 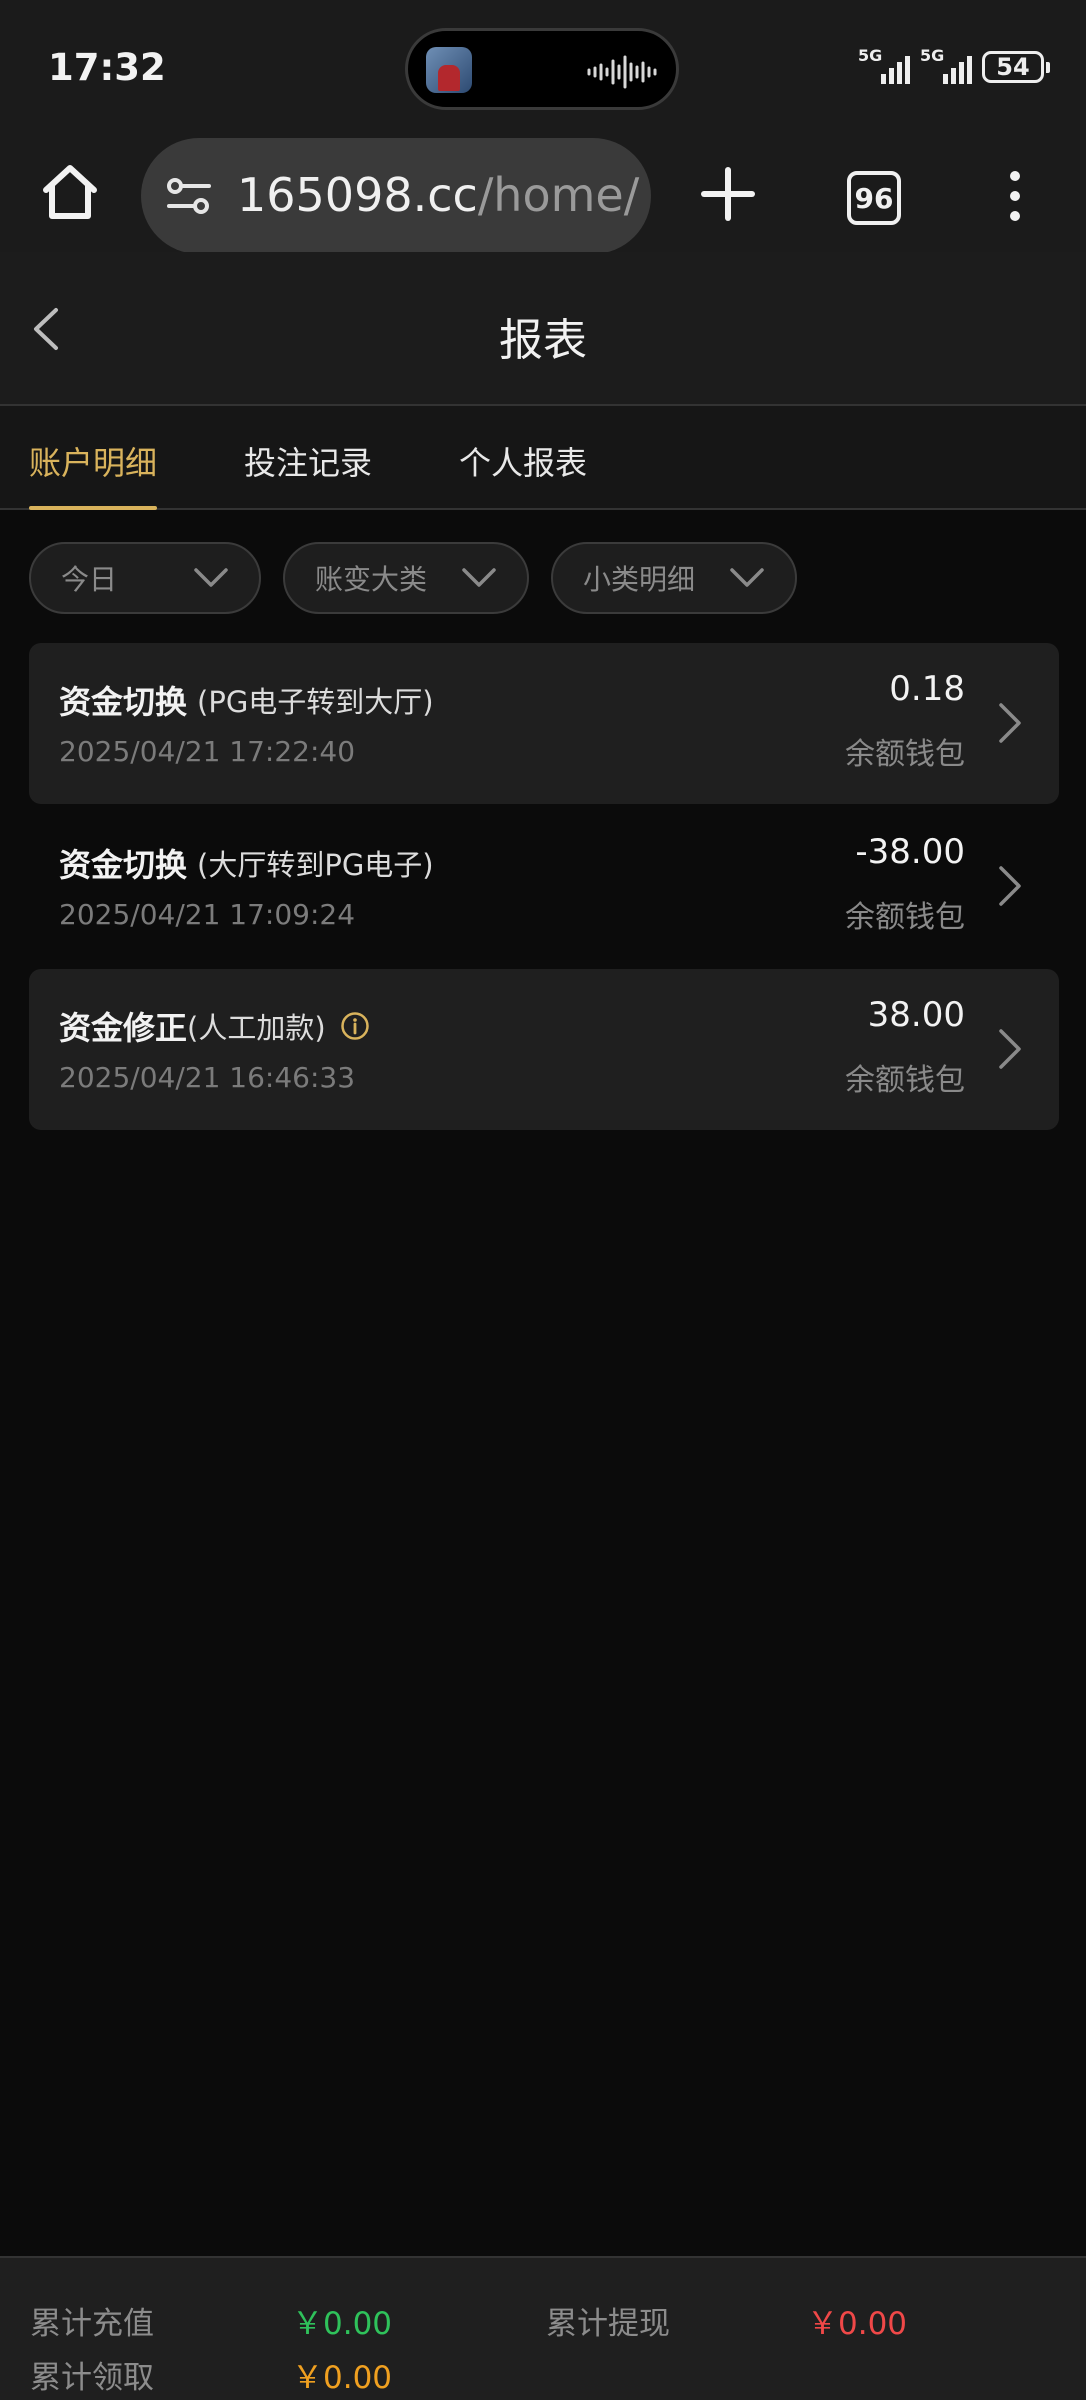 What do you see at coordinates (89, 579) in the screenshot?
I see `filter-label: 今日` at bounding box center [89, 579].